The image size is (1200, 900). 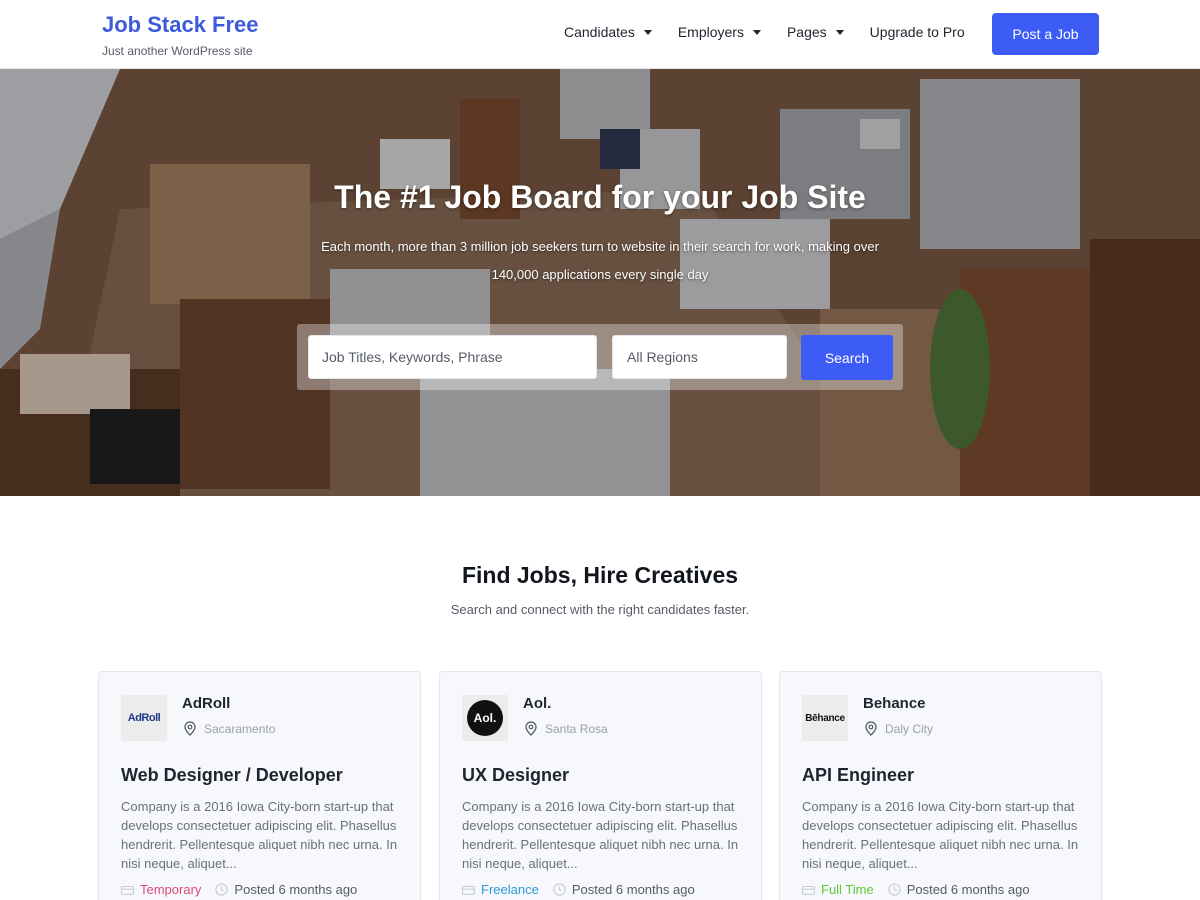 I want to click on nav-upgrade-to-pro: Upgrade to Pro, so click(x=917, y=32).